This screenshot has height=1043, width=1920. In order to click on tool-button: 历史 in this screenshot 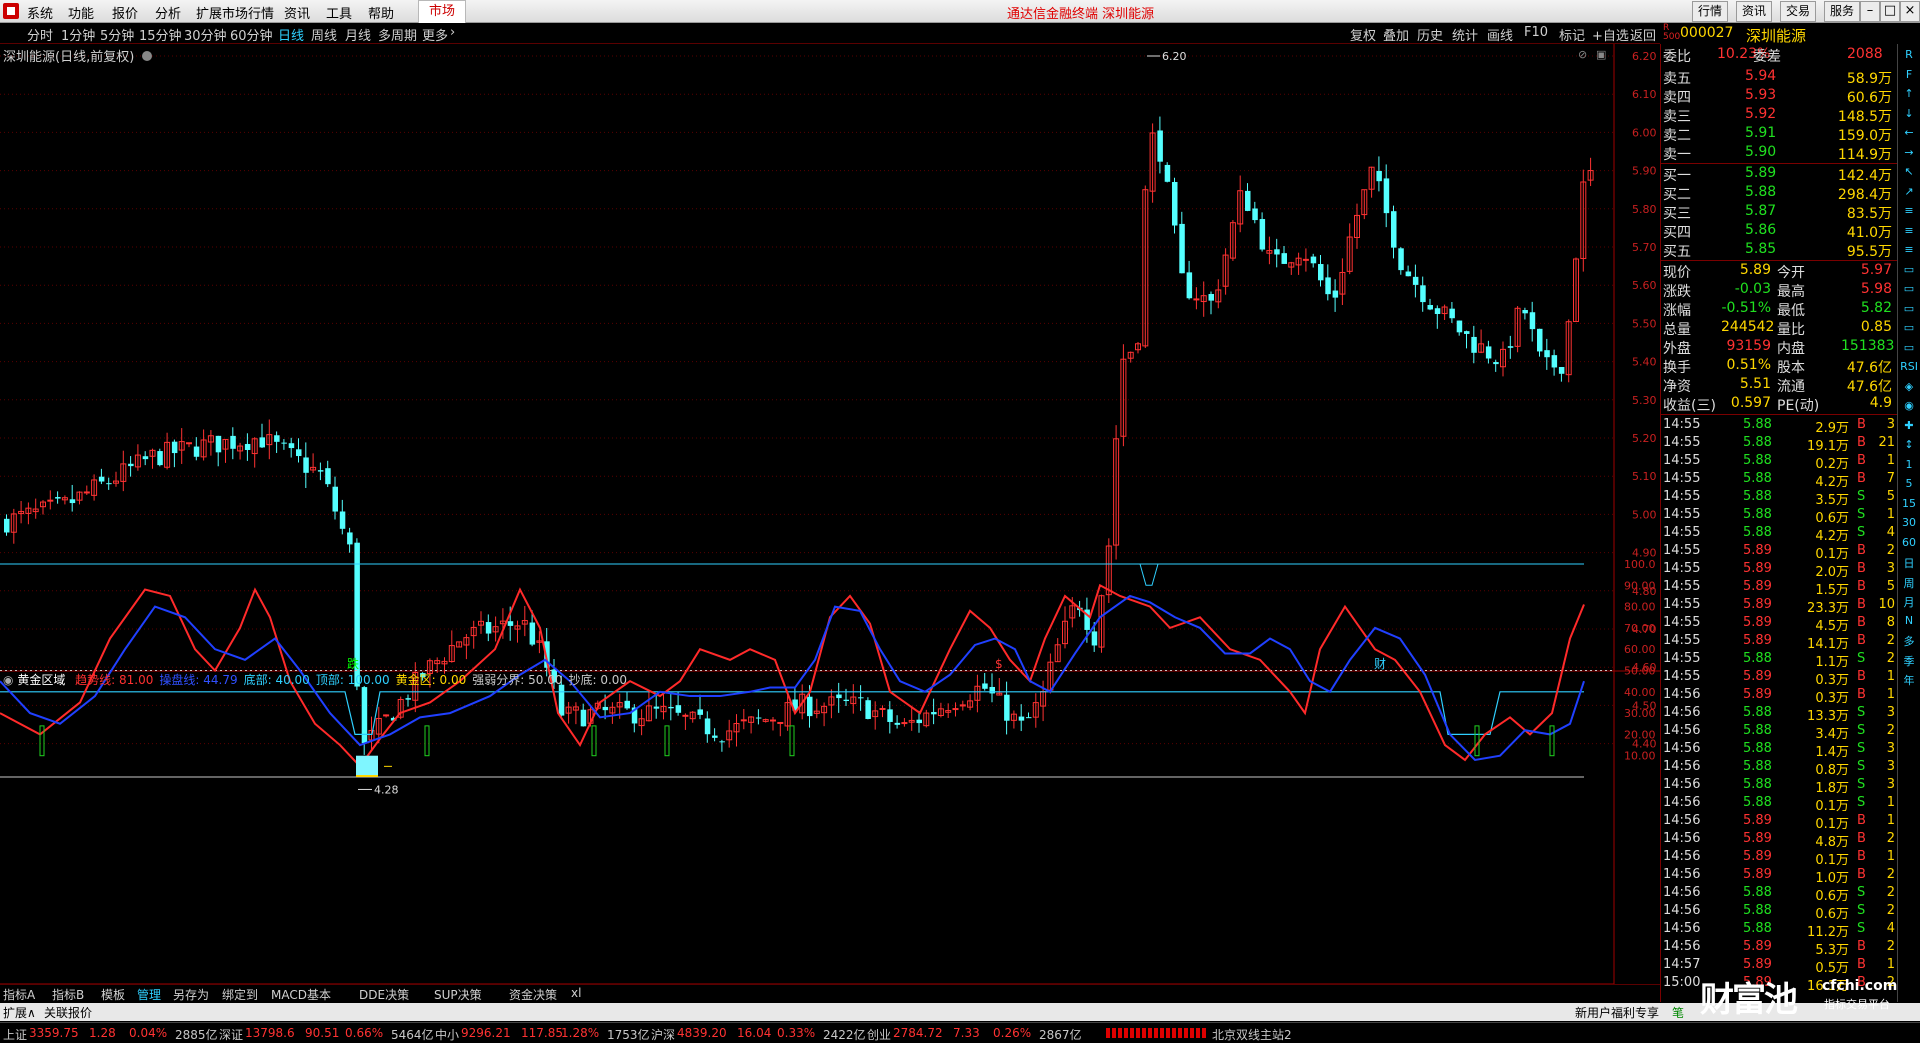, I will do `click(1430, 34)`.